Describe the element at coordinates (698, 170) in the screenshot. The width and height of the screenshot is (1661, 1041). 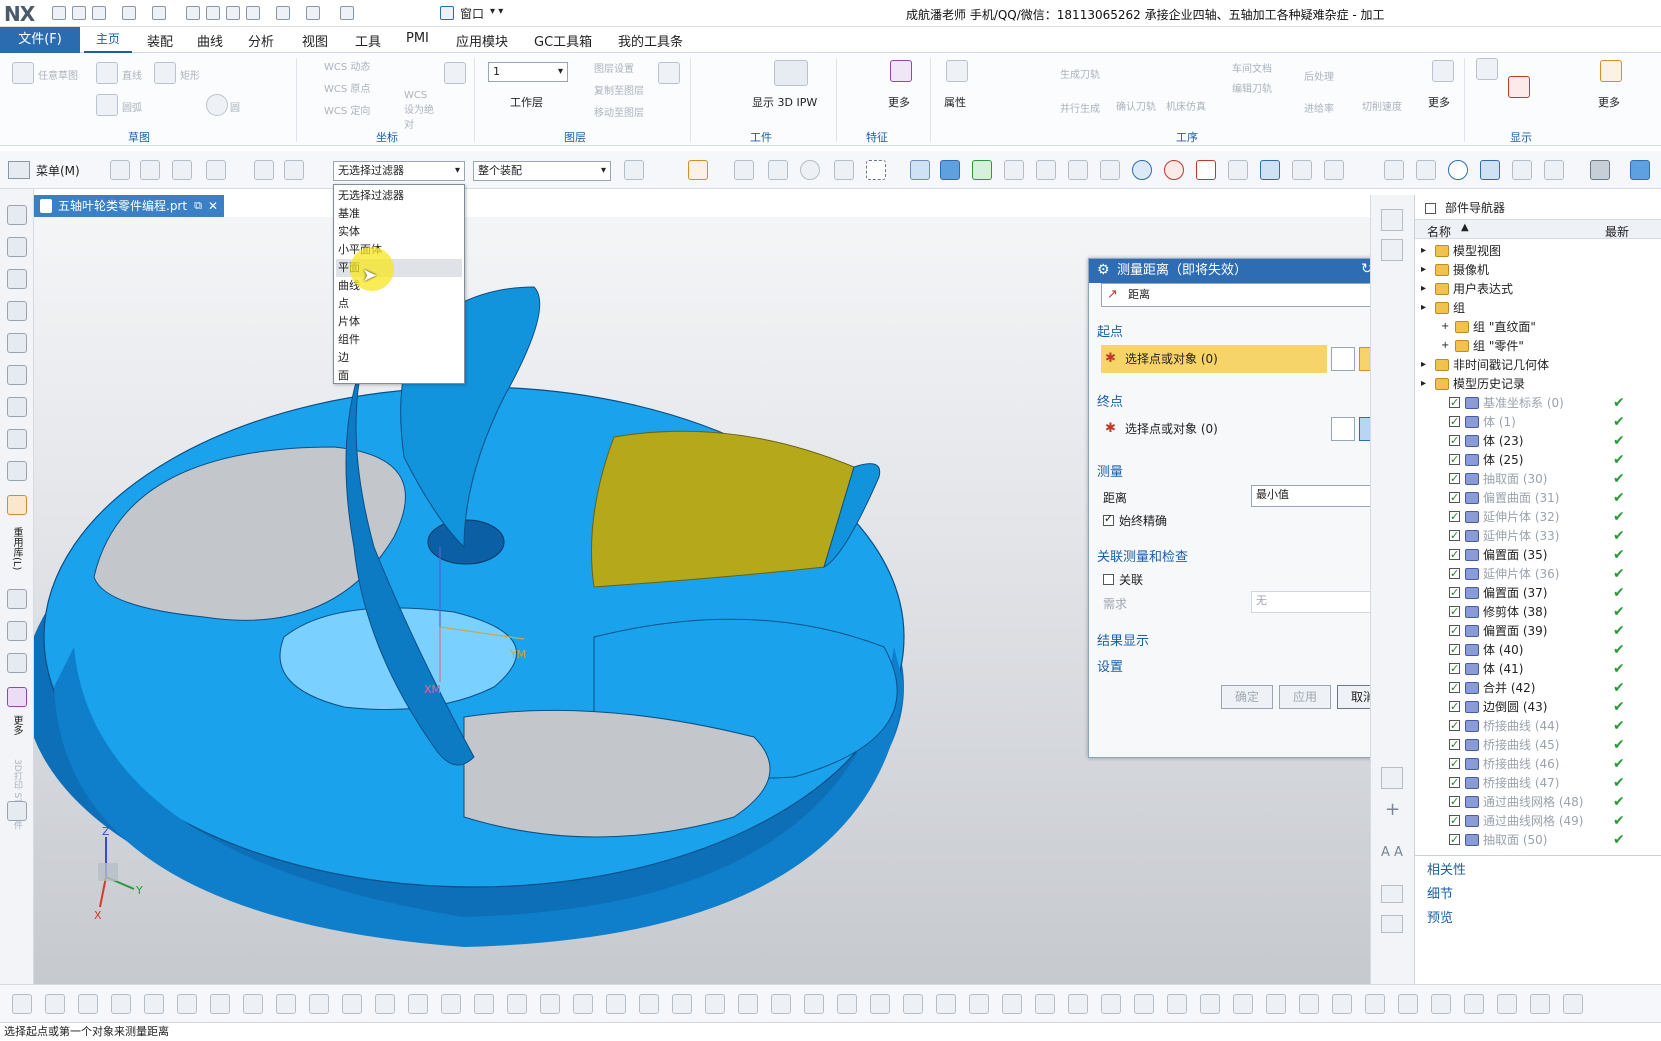
I see `select-all-icon` at that location.